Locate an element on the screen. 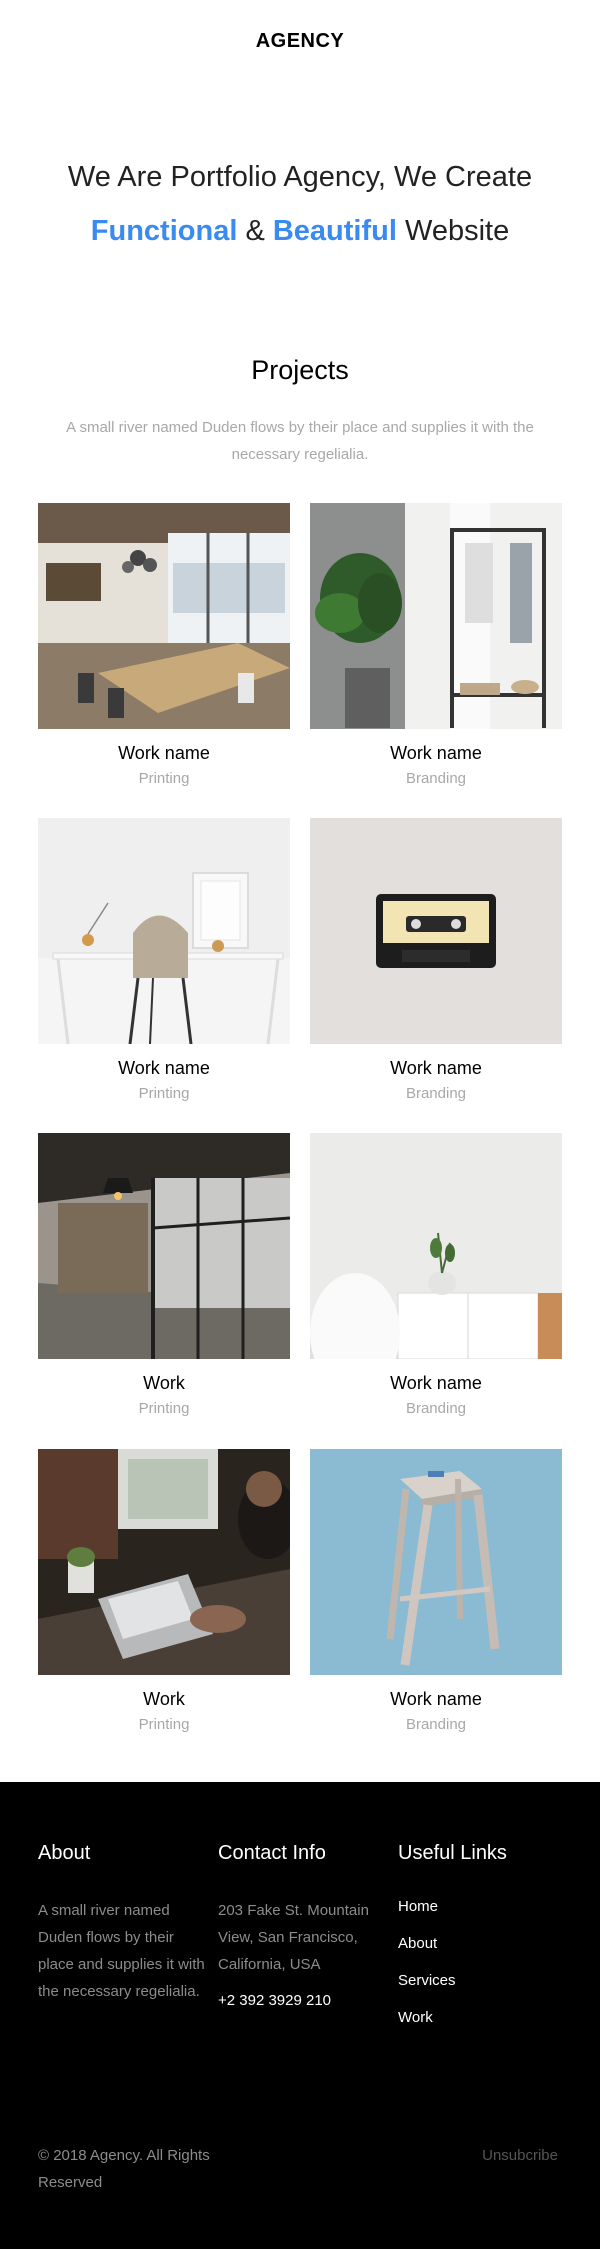 This screenshot has height=2249, width=600. footer-contact-phone: +2 392 3929 210 is located at coordinates (303, 2000).